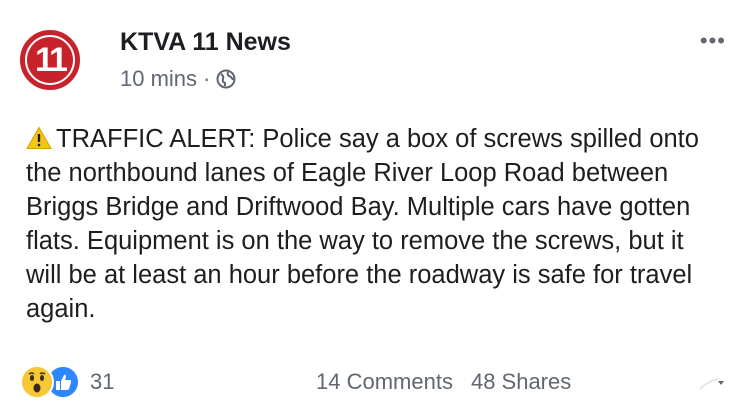 Image resolution: width=748 pixels, height=420 pixels. I want to click on warning-icon, so click(39, 137).